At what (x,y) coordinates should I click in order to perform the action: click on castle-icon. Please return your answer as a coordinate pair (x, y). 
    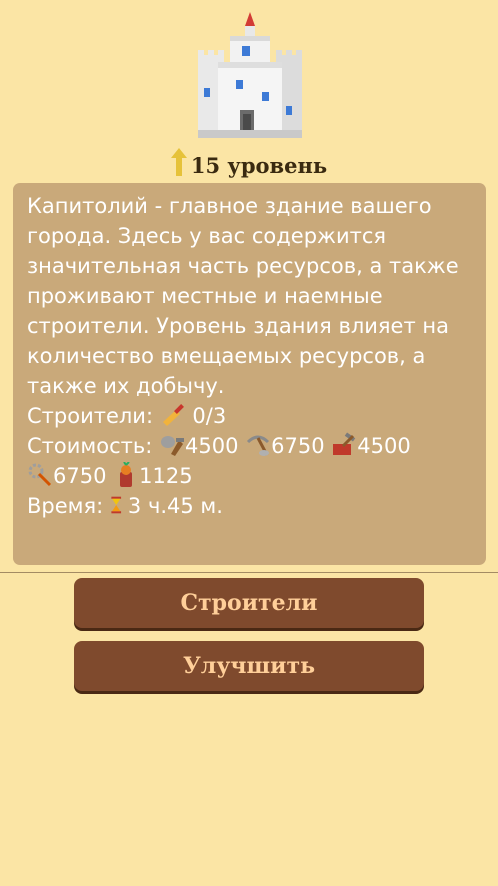
    Looking at the image, I should click on (250, 75).